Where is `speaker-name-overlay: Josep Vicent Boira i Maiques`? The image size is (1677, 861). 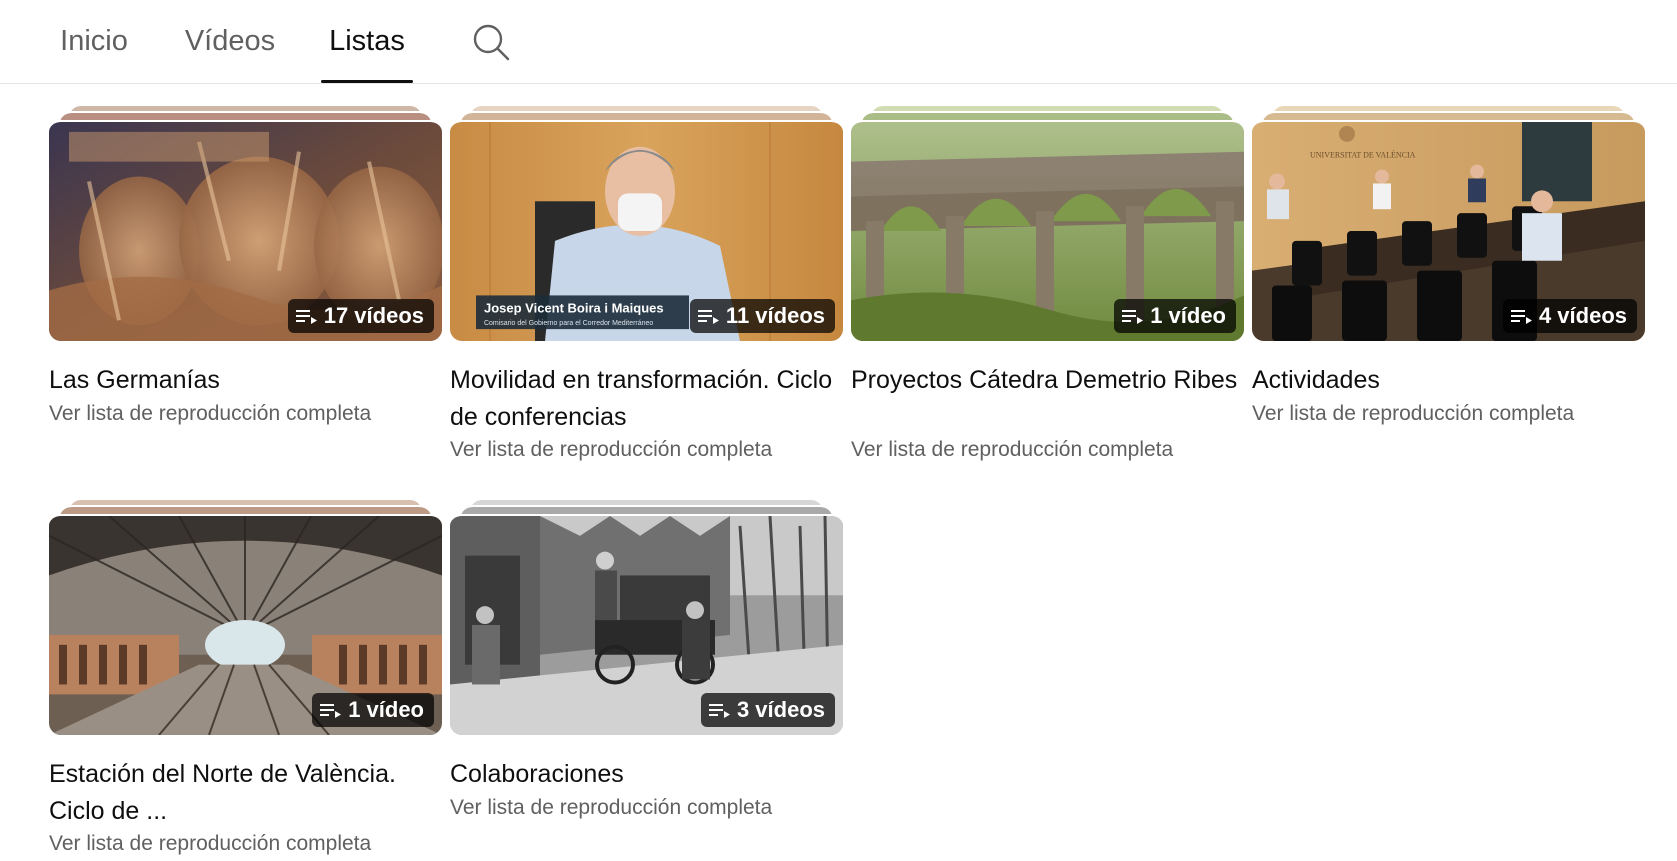 speaker-name-overlay: Josep Vicent Boira i Maiques is located at coordinates (574, 307).